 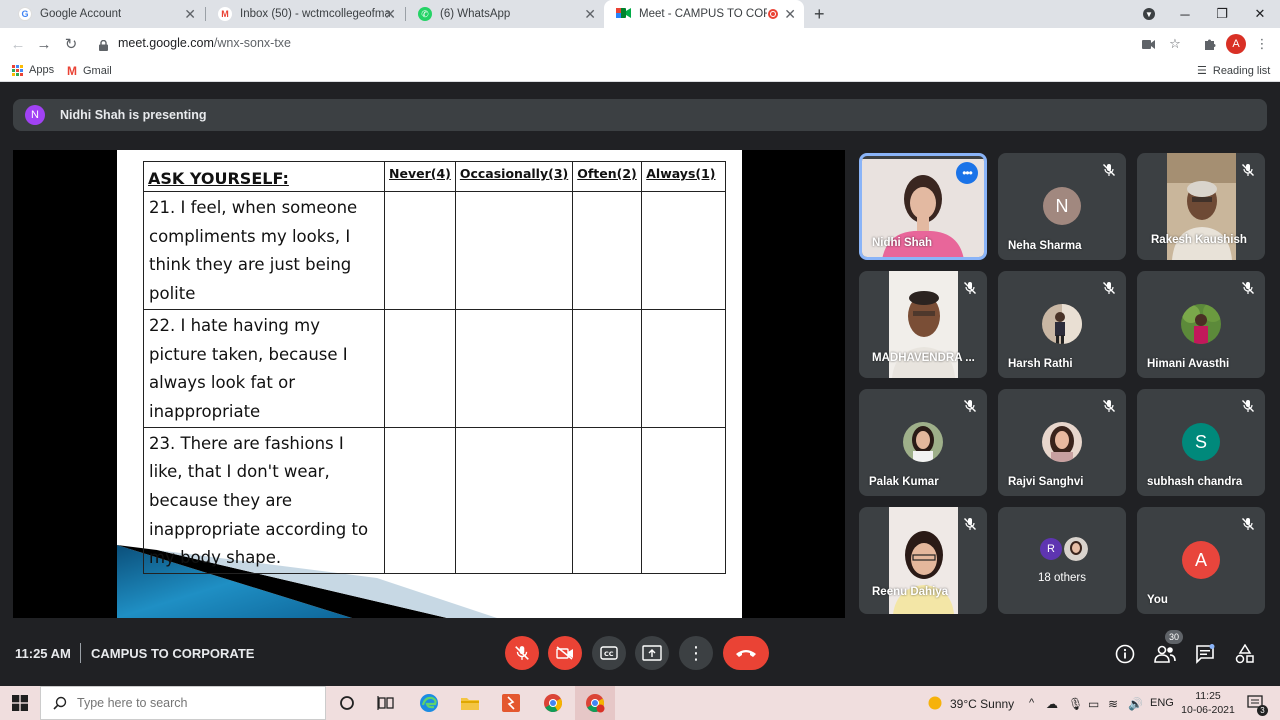 I want to click on edge-browser-icon, so click(x=429, y=703).